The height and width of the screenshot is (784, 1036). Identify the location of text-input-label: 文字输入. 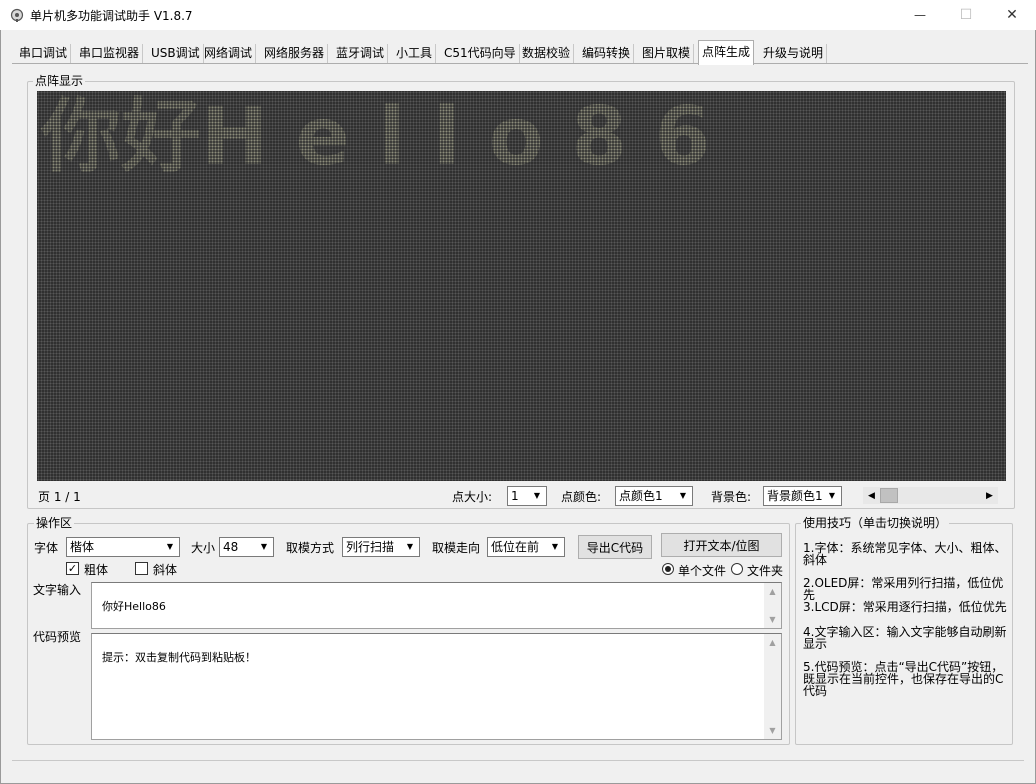
(57, 590).